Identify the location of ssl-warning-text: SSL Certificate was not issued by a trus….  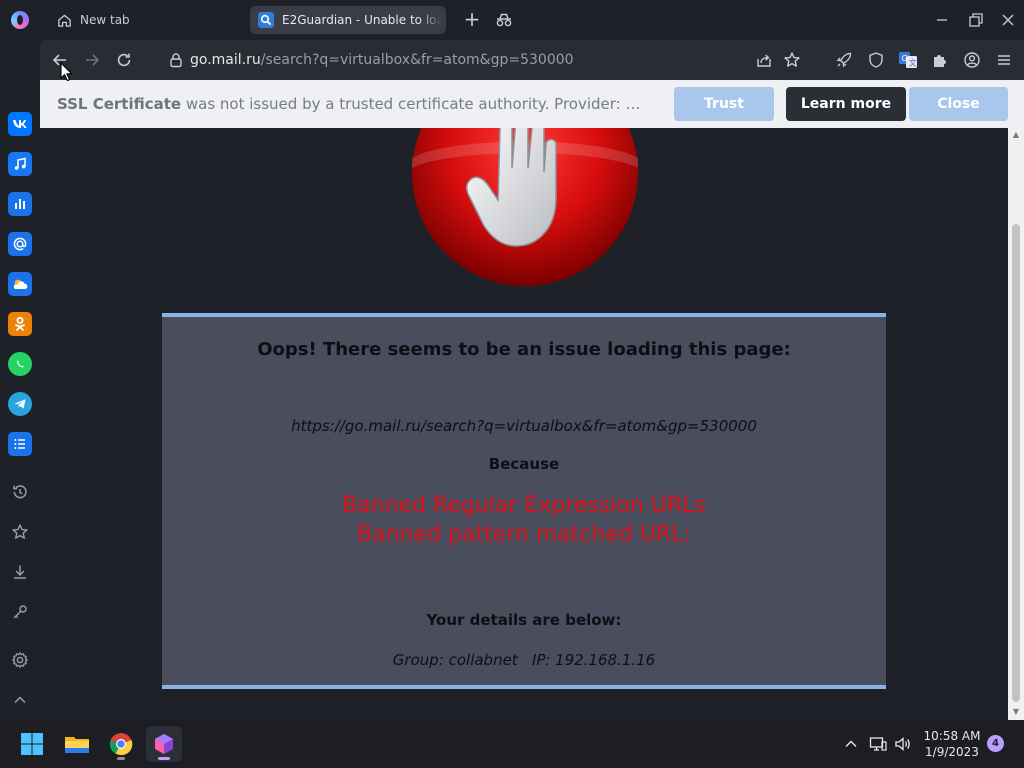
(353, 104).